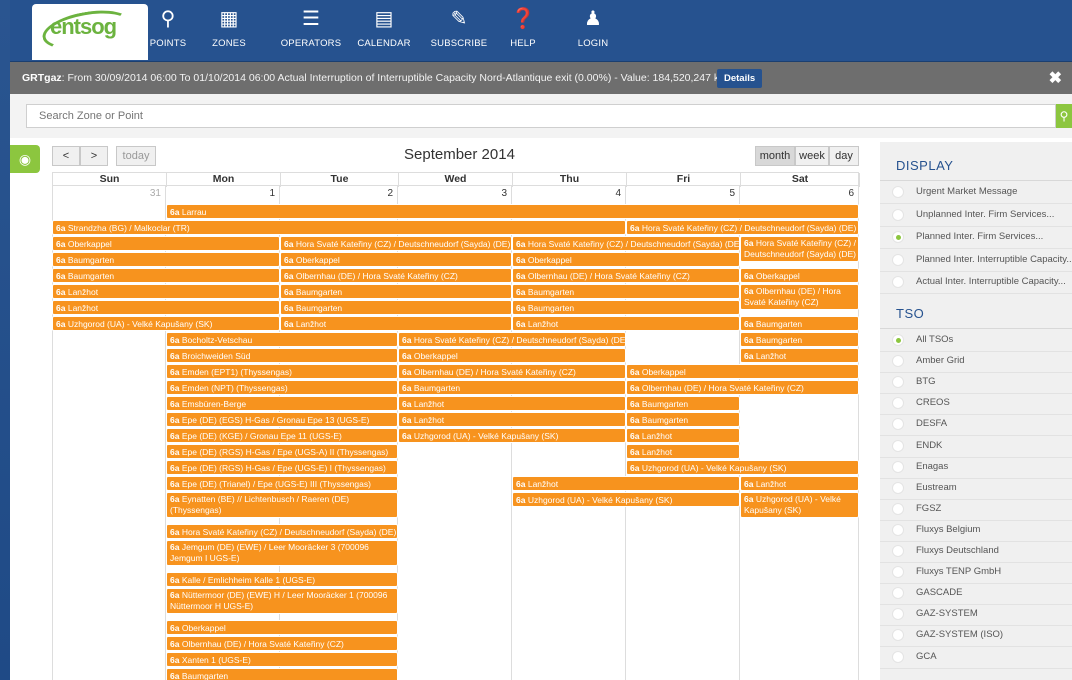 This screenshot has height=680, width=1072. What do you see at coordinates (982, 509) in the screenshot?
I see `tso-option: FGSZ` at bounding box center [982, 509].